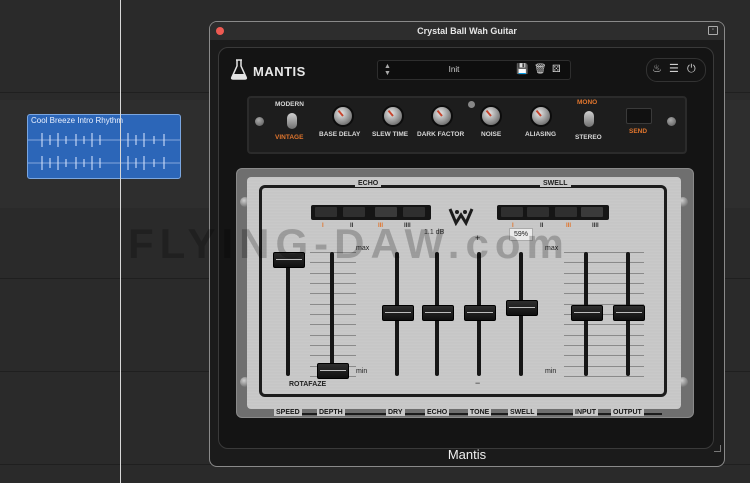 Image resolution: width=750 pixels, height=483 pixels. What do you see at coordinates (288, 412) in the screenshot?
I see `speed-label: SPEED` at bounding box center [288, 412].